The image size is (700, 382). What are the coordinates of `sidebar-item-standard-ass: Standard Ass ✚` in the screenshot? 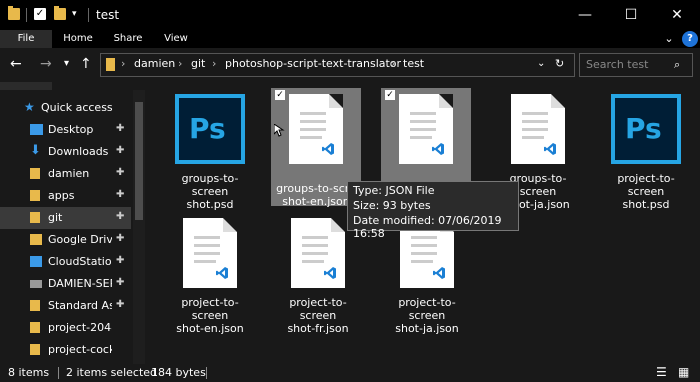 It's located at (65, 306).